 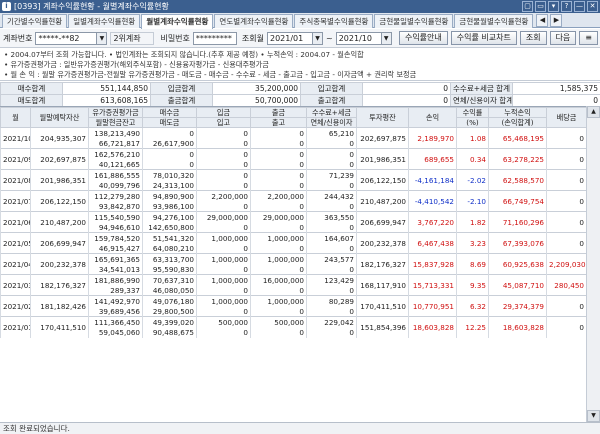 What do you see at coordinates (592, 6) in the screenshot?
I see `close-icon: ✕` at bounding box center [592, 6].